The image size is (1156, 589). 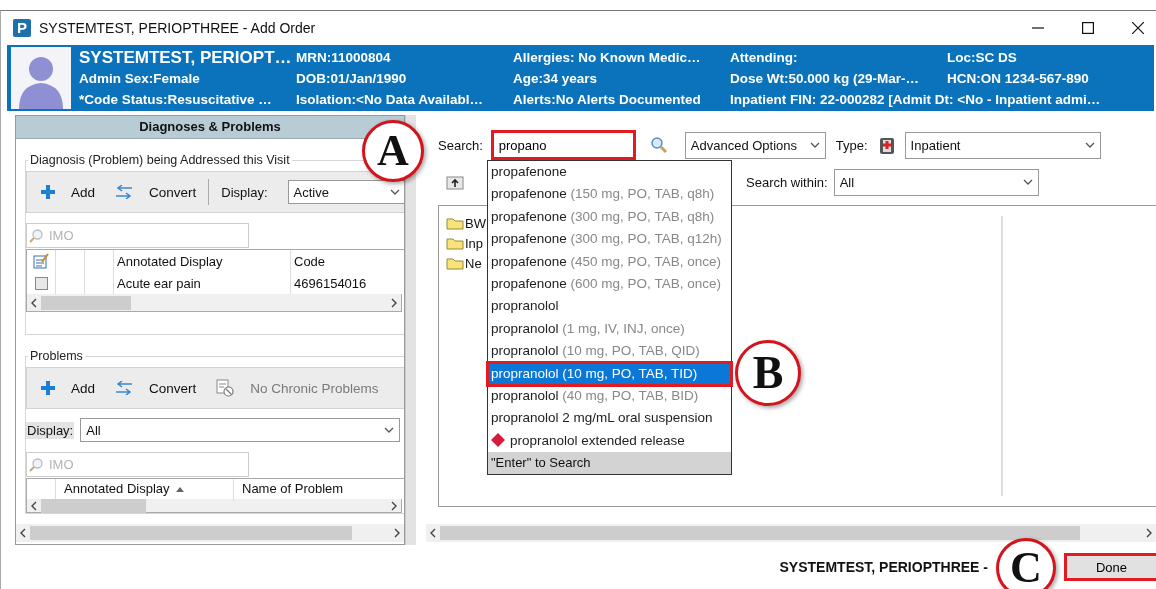 I want to click on suggestion-text: propranolol extended release, so click(x=597, y=440).